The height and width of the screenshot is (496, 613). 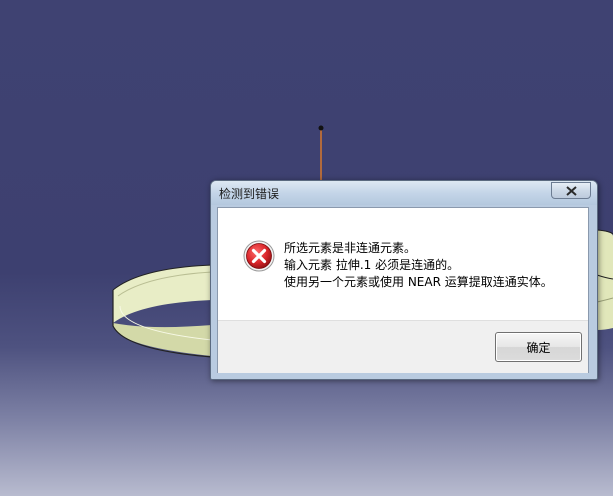 I want to click on sketch-point, so click(x=321, y=128).